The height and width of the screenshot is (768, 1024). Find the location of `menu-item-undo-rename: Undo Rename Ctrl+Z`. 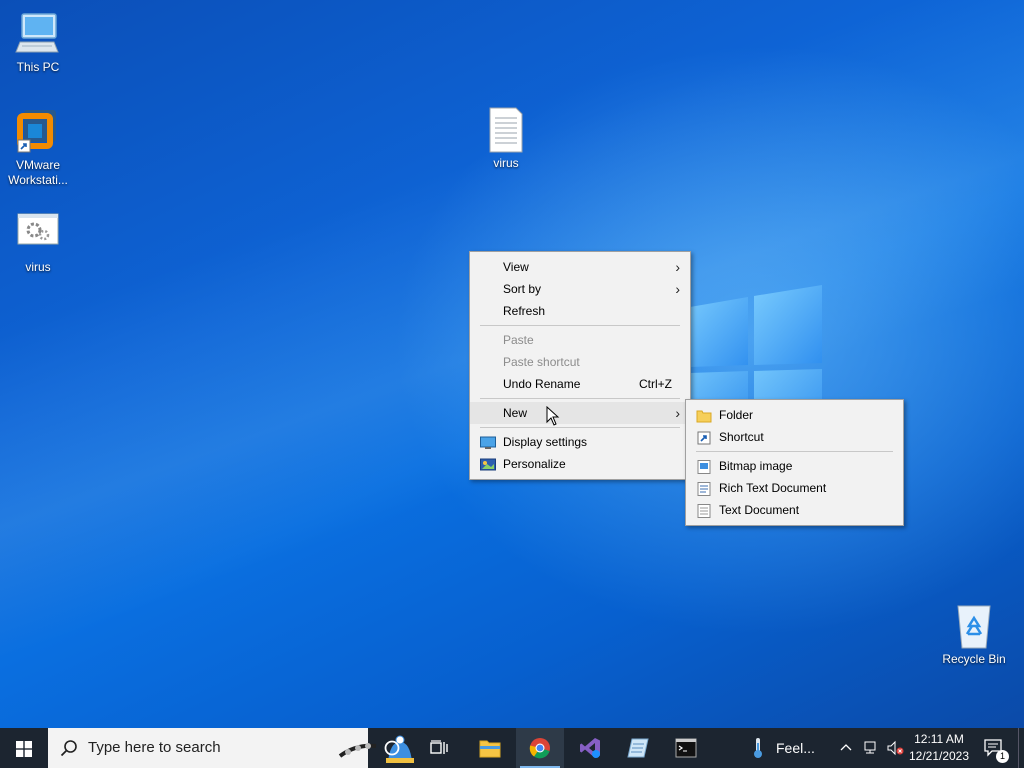

menu-item-undo-rename: Undo Rename Ctrl+Z is located at coordinates (580, 384).